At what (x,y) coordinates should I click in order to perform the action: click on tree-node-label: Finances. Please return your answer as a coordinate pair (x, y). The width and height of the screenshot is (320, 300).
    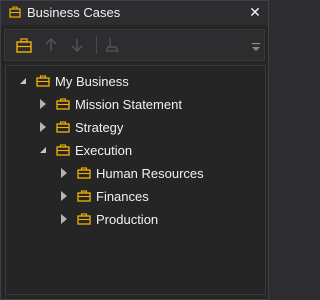
    Looking at the image, I should click on (122, 196).